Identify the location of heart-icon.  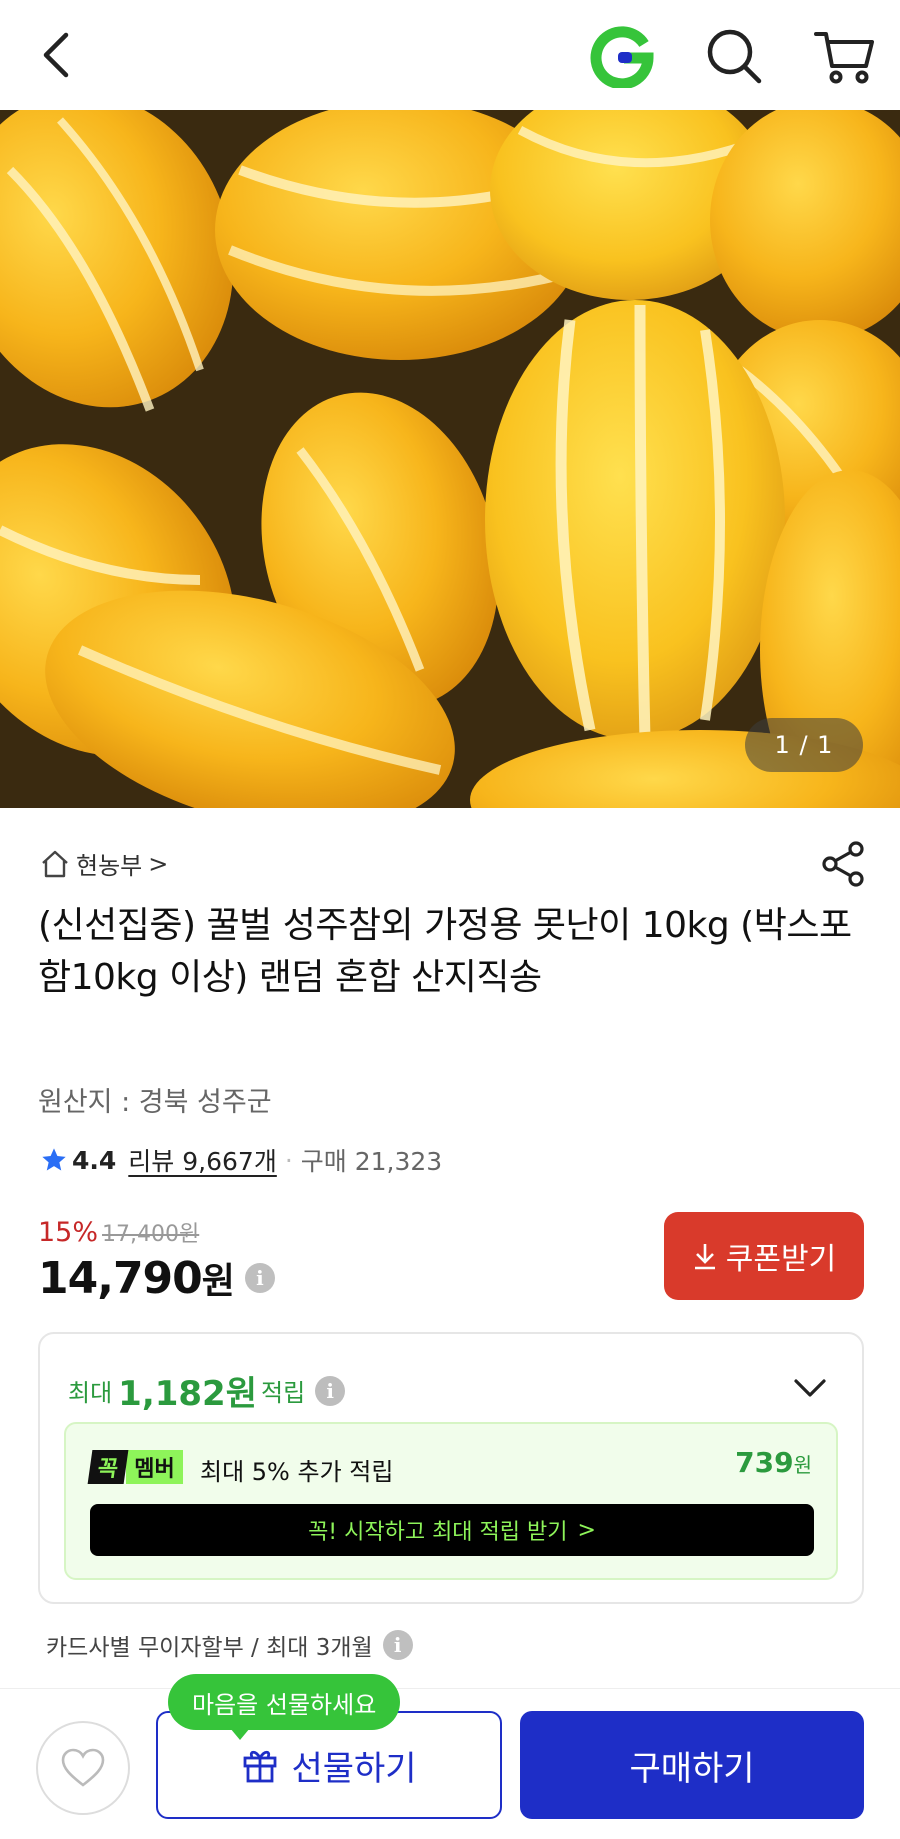
(83, 1767).